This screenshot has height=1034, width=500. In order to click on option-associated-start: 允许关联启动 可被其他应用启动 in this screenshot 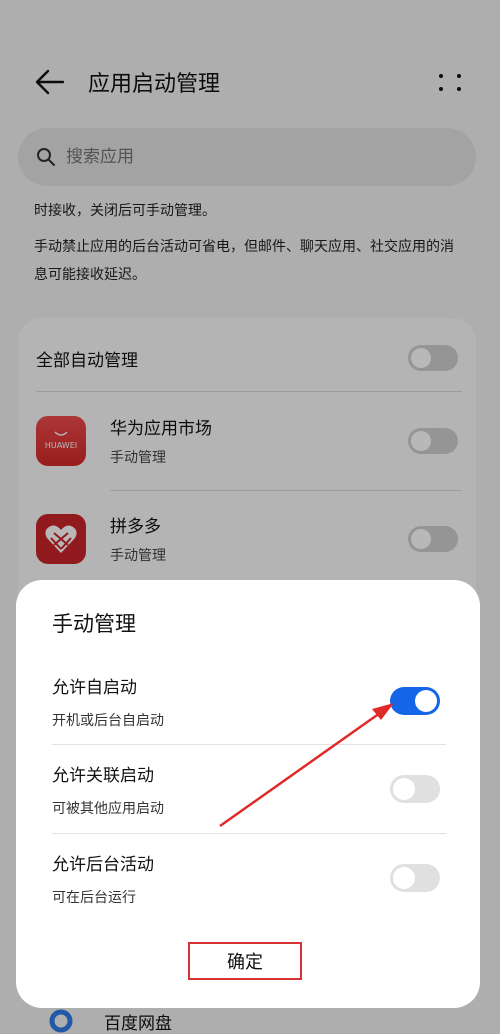, I will do `click(246, 789)`.